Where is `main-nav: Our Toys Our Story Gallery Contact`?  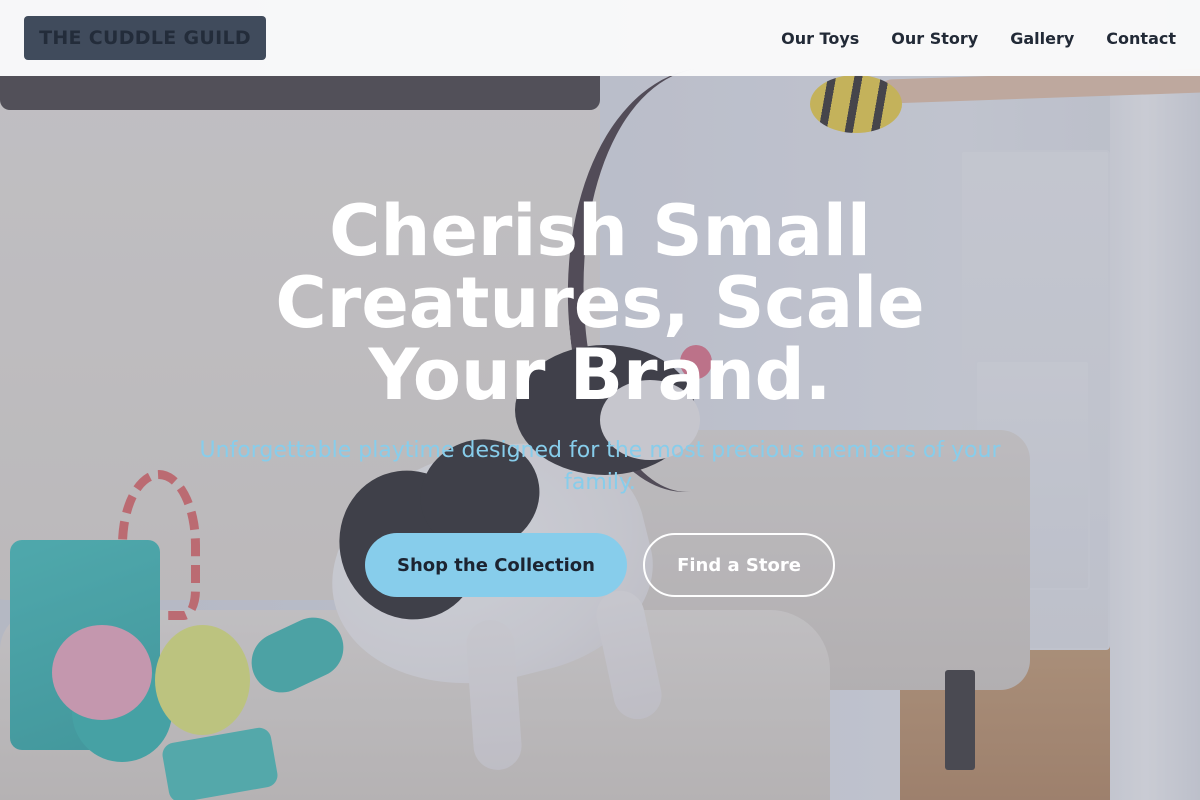
main-nav: Our Toys Our Story Gallery Contact is located at coordinates (978, 38).